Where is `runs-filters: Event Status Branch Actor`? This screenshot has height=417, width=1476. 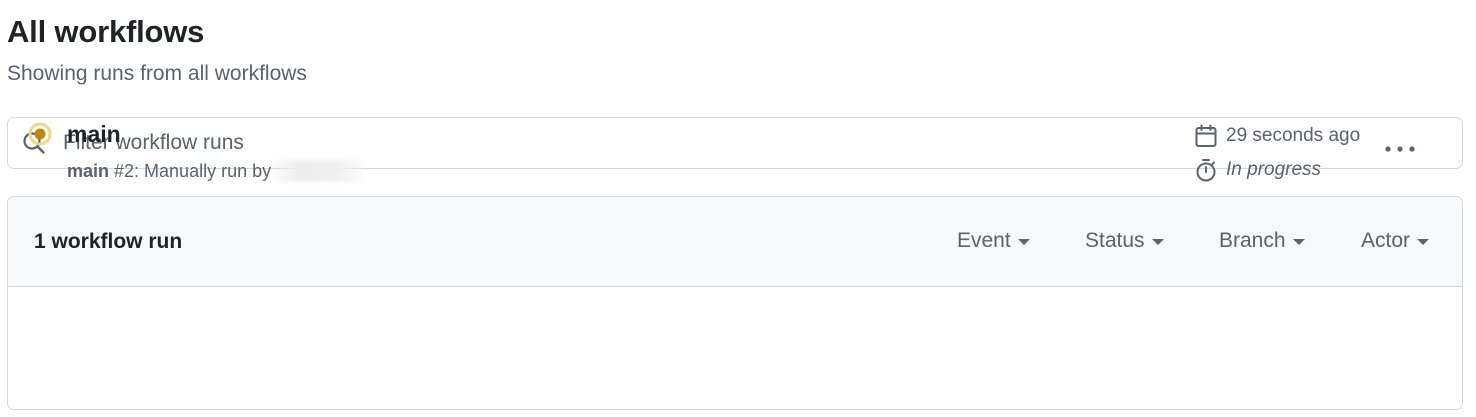
runs-filters: Event Status Branch Actor is located at coordinates (735, 244).